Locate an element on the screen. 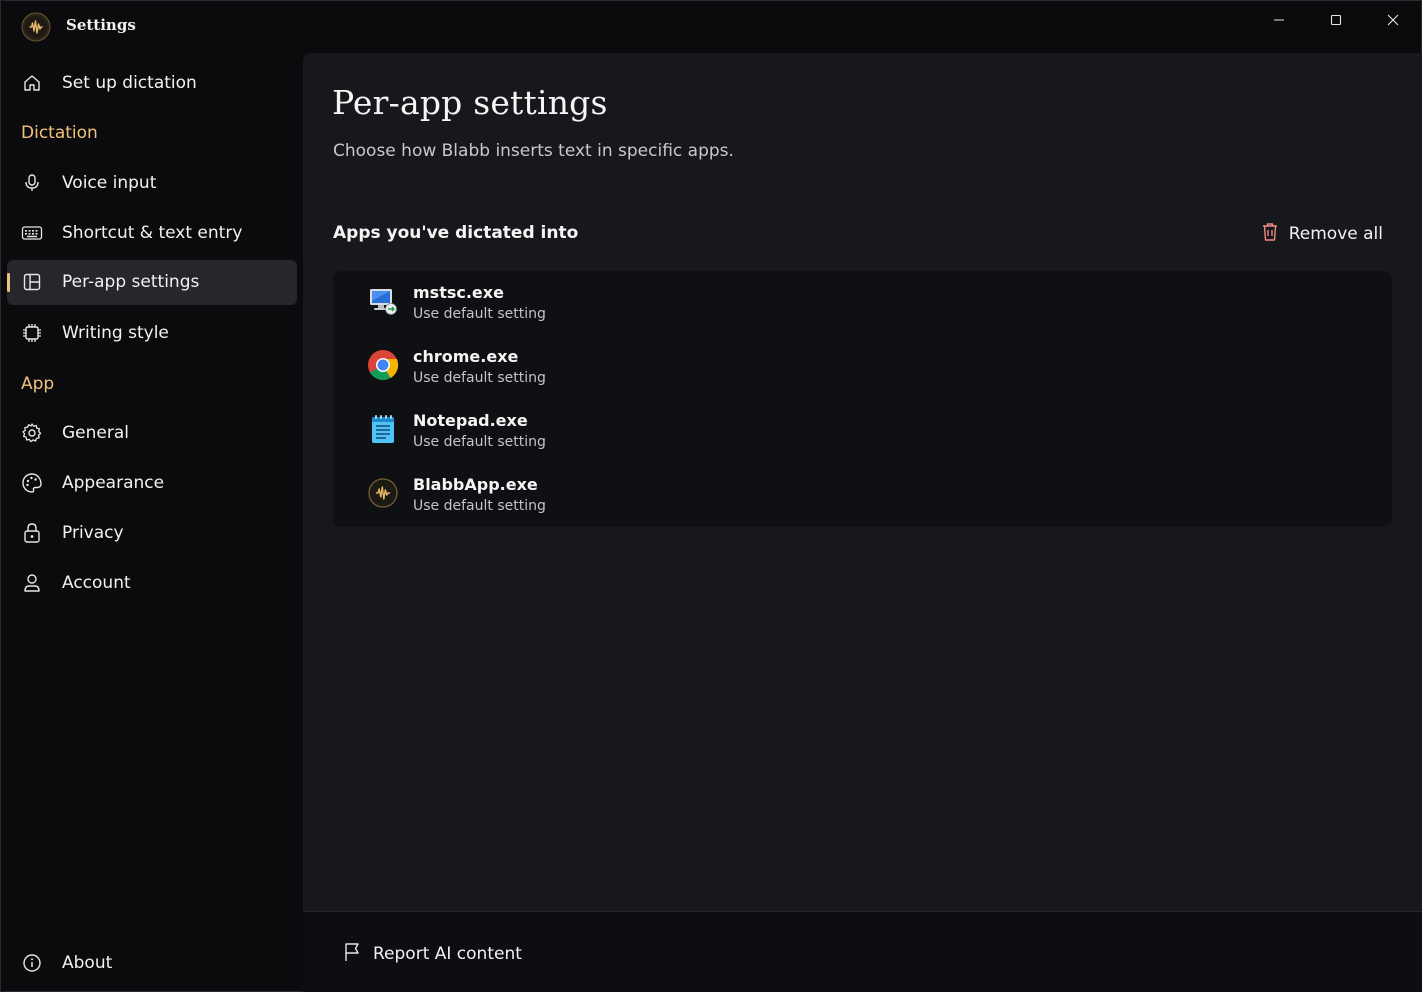  blabb-logo-icon is located at coordinates (36, 27).